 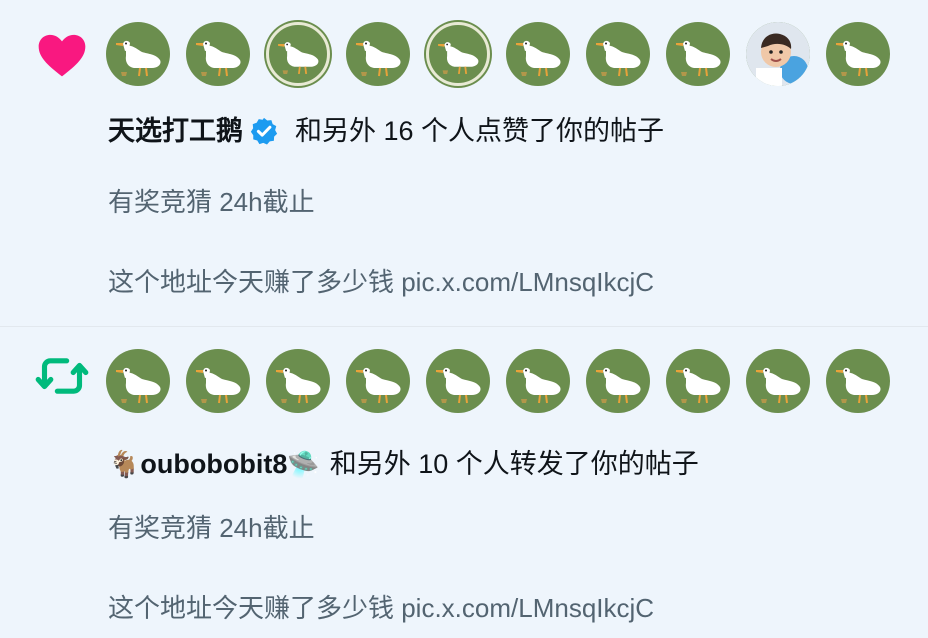 What do you see at coordinates (480, 131) in the screenshot?
I see `action-text: 和另外 16 个人点赞了你的帖子` at bounding box center [480, 131].